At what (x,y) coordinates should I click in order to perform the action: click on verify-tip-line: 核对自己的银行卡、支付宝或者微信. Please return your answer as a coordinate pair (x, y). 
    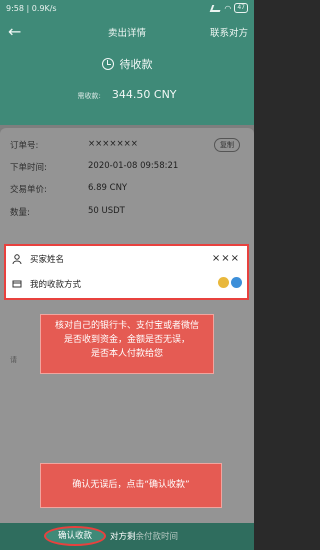
    Looking at the image, I should click on (126, 326).